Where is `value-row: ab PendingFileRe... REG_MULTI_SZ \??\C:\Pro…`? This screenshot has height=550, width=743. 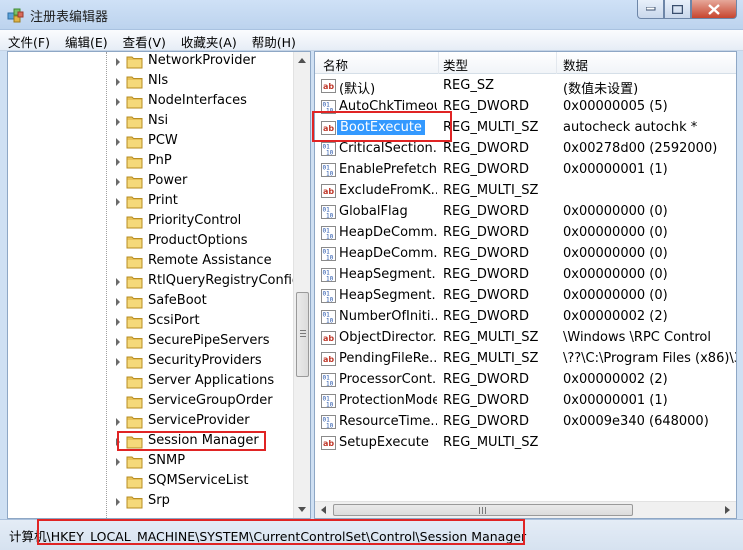
value-row: ab PendingFileRe... REG_MULTI_SZ \??\C:\Pro… is located at coordinates (525, 359).